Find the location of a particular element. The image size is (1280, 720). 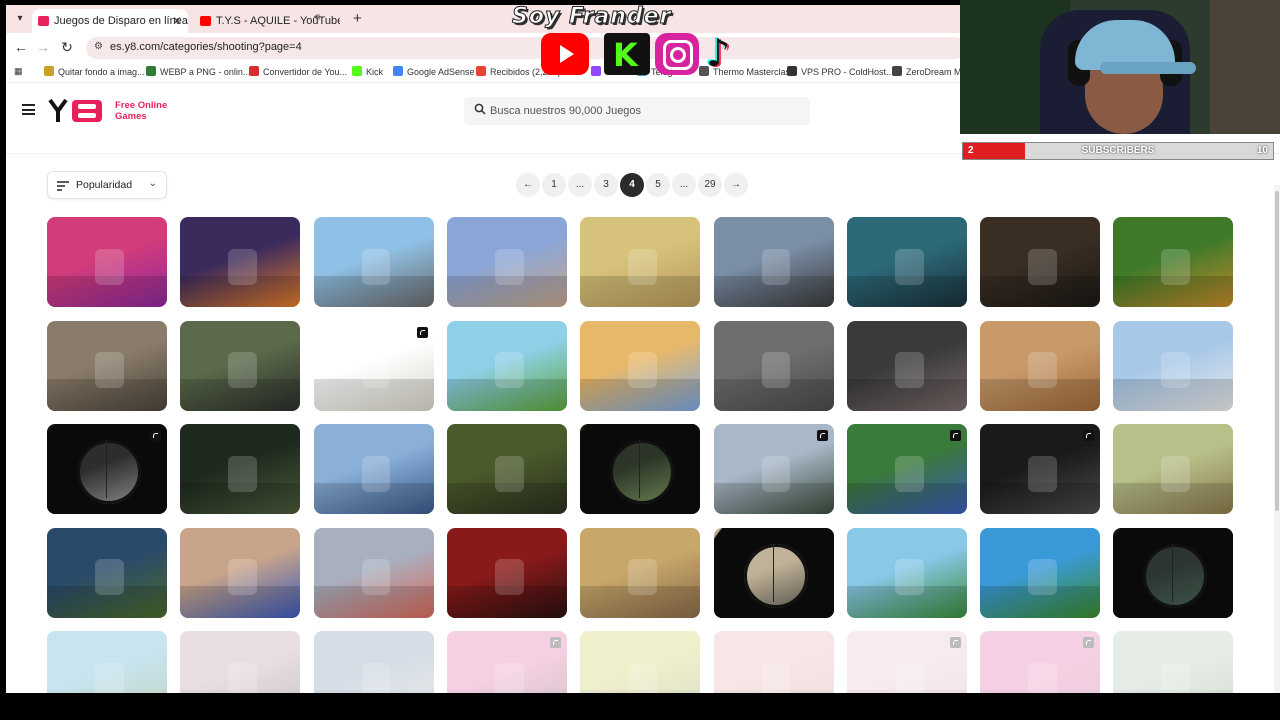

menu-icon is located at coordinates (28, 109).